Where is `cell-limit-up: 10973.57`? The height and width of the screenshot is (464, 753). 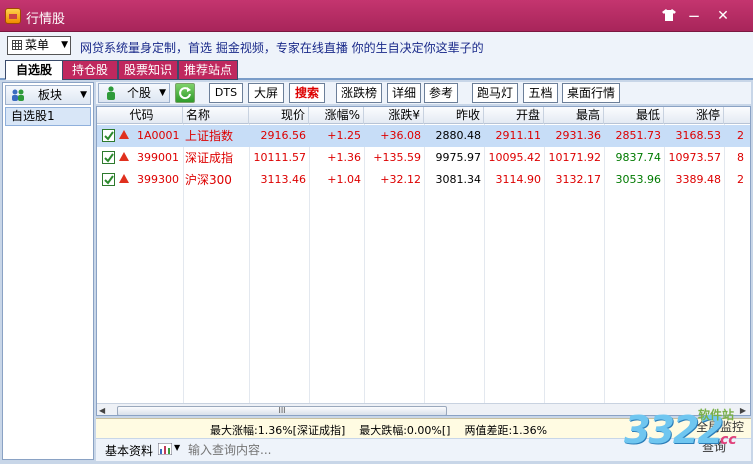
cell-limit-up: 10973.57 is located at coordinates (695, 157).